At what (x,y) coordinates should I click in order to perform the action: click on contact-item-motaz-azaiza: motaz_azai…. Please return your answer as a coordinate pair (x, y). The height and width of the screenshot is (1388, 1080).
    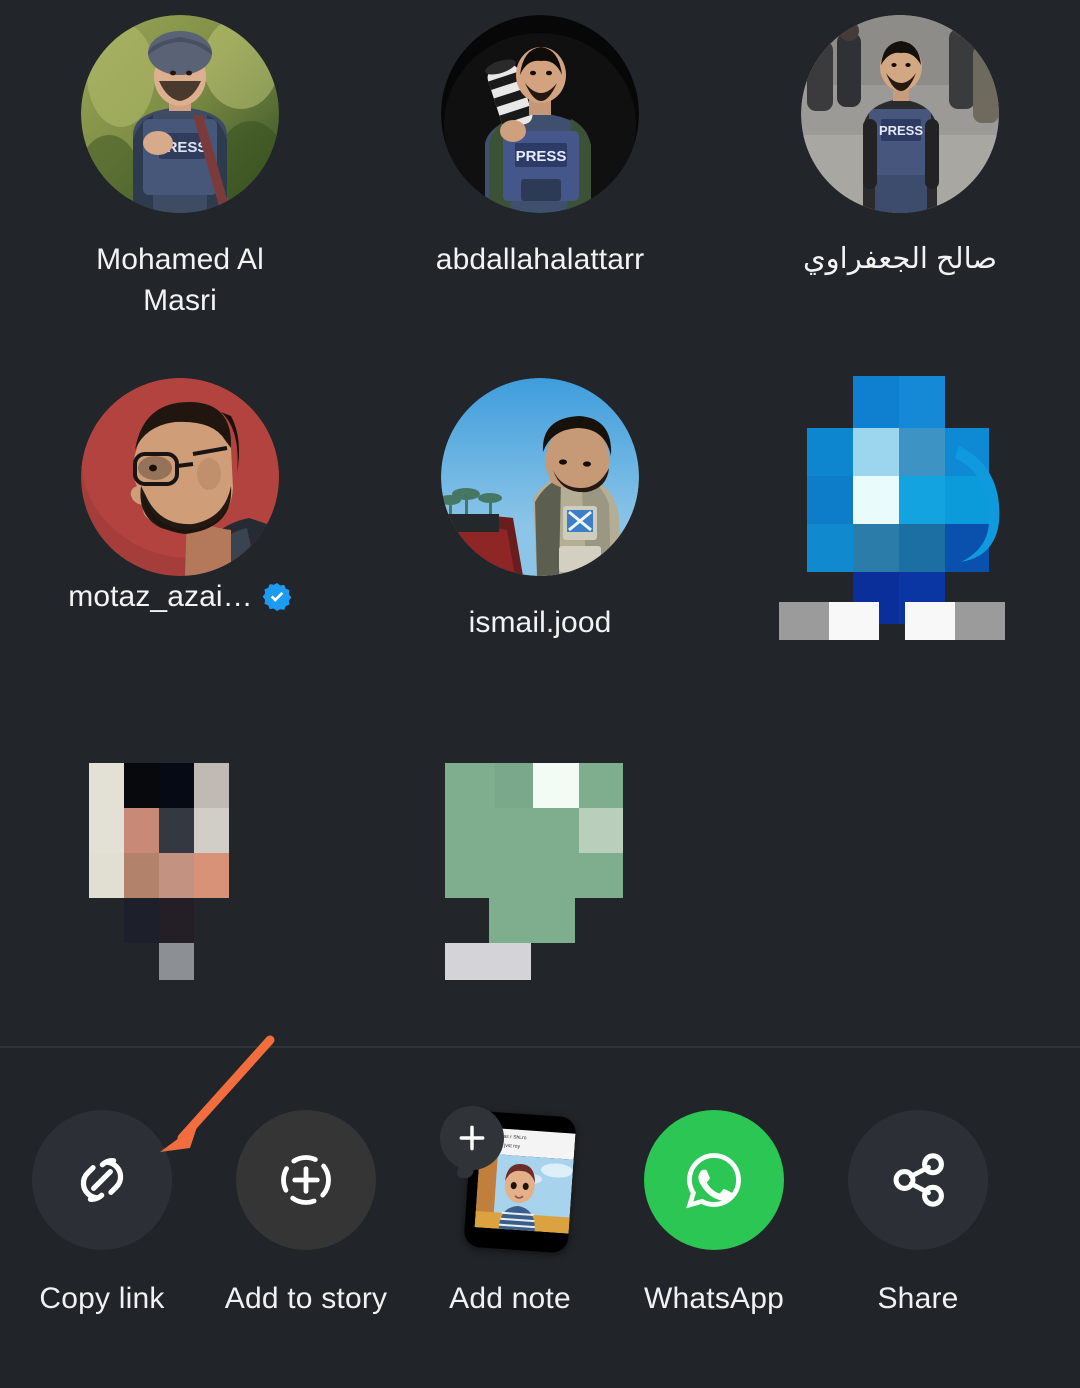
    Looking at the image, I should click on (180, 510).